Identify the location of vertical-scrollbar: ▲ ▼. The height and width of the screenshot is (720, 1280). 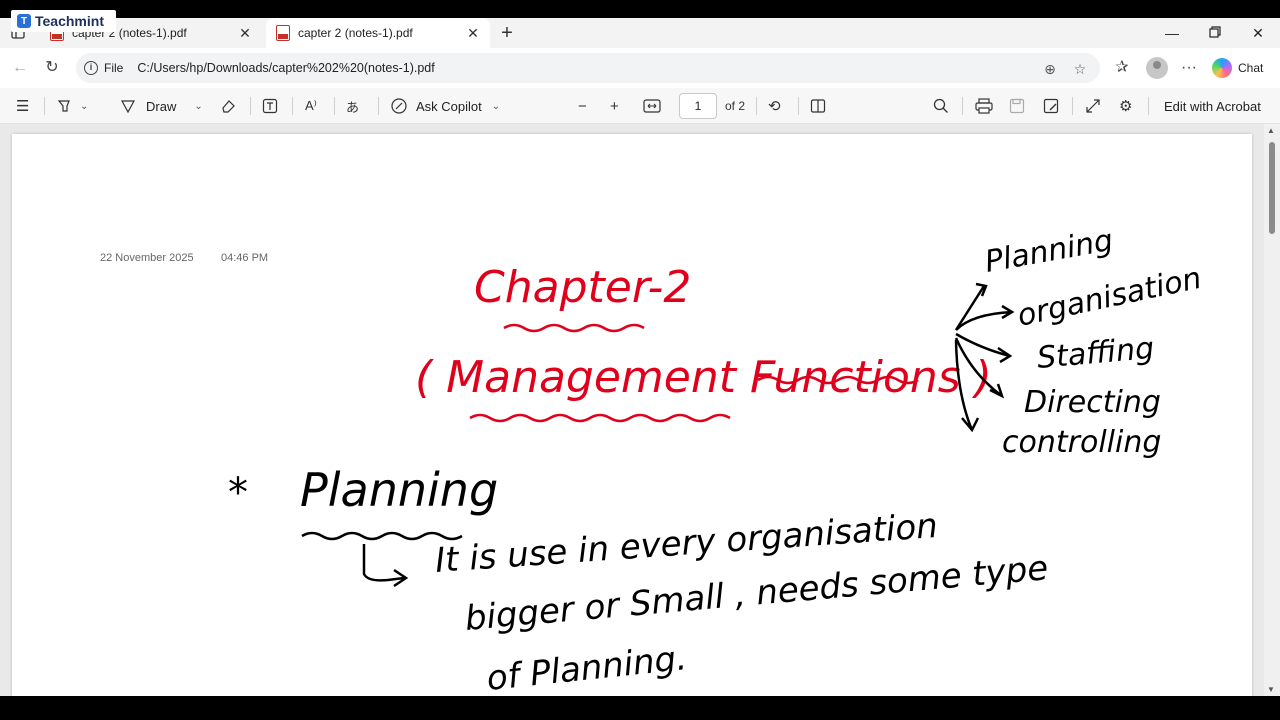
(1272, 410).